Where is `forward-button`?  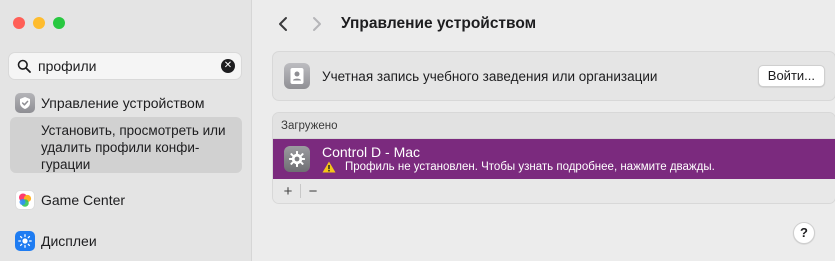
forward-button is located at coordinates (317, 24).